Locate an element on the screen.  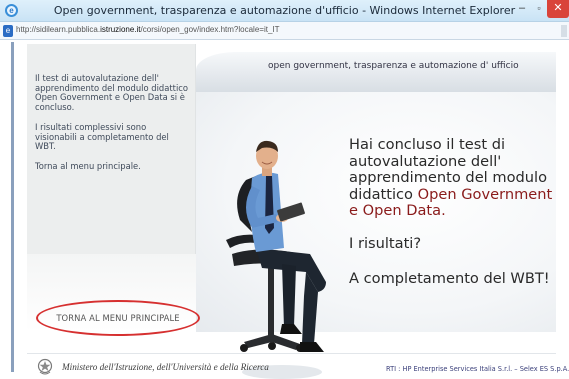
address-scroll-handle is located at coordinates (564, 31).